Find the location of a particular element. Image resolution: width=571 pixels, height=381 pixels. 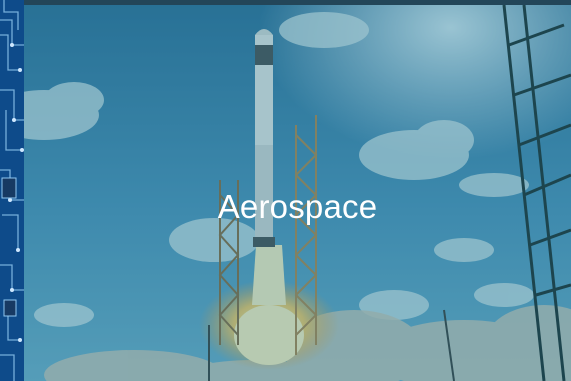

circuit-board-image is located at coordinates (12, 190).